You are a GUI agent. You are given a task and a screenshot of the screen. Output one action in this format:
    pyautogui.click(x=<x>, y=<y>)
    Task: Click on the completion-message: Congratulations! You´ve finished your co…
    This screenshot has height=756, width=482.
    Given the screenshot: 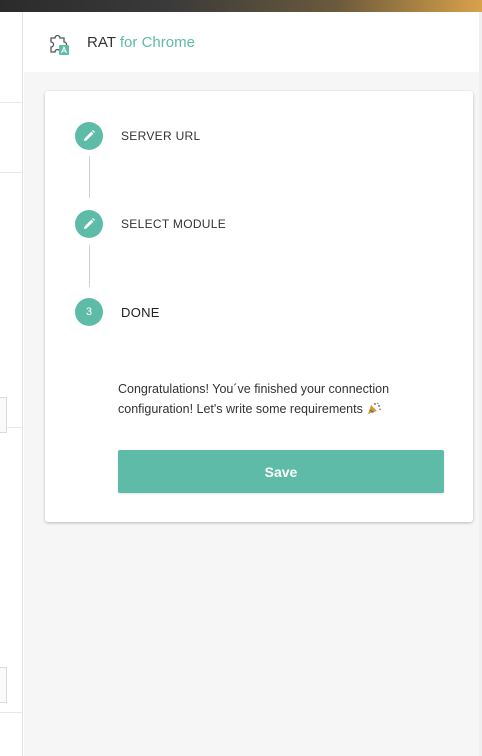 What is the action you would take?
    pyautogui.click(x=288, y=399)
    